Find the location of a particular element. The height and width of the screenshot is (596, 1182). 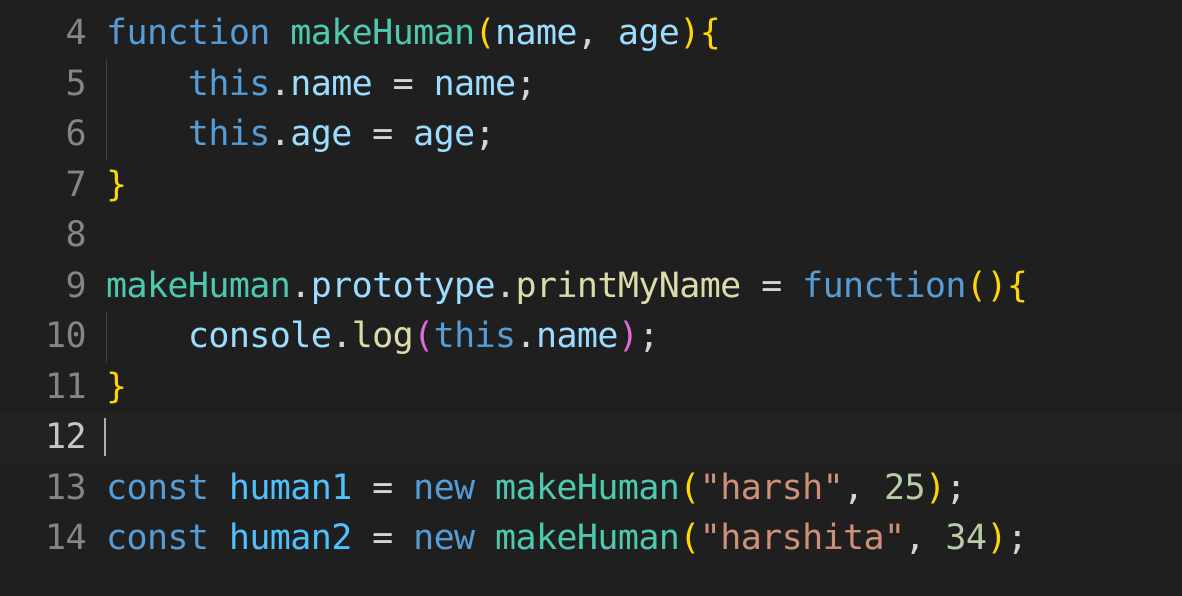

code-line: 4 function makeHuman(name, age){ is located at coordinates (591, 33).